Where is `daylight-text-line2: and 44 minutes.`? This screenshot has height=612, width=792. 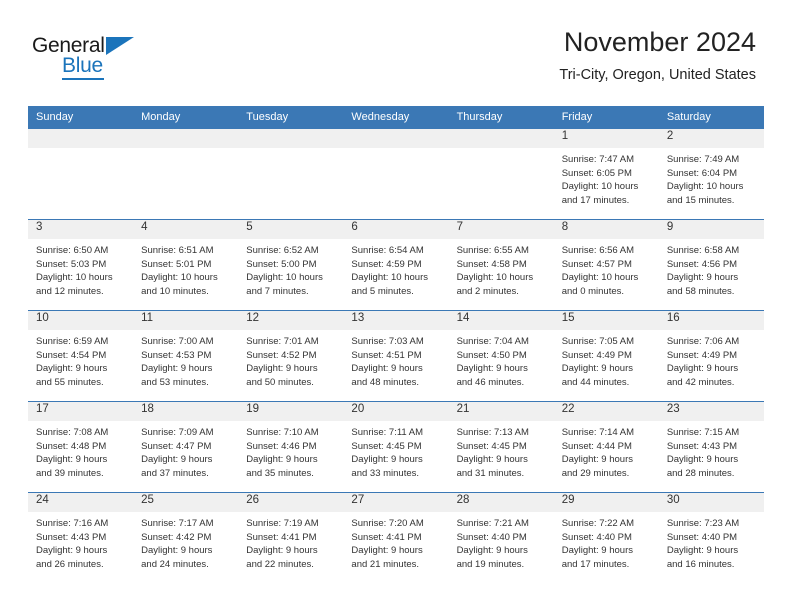 daylight-text-line2: and 44 minutes. is located at coordinates (595, 382).